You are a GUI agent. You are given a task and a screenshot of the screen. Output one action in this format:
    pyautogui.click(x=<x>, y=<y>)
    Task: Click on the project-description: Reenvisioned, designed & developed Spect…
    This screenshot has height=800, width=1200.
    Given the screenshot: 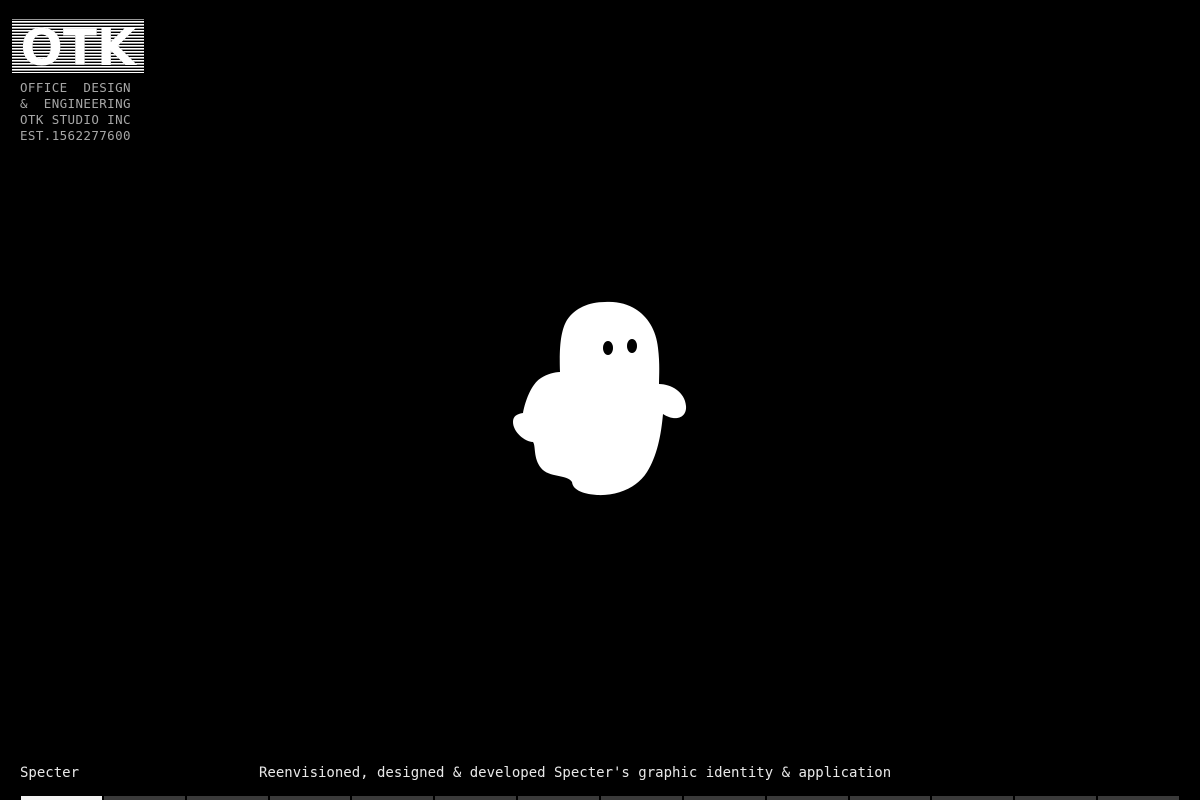 What is the action you would take?
    pyautogui.click(x=575, y=773)
    